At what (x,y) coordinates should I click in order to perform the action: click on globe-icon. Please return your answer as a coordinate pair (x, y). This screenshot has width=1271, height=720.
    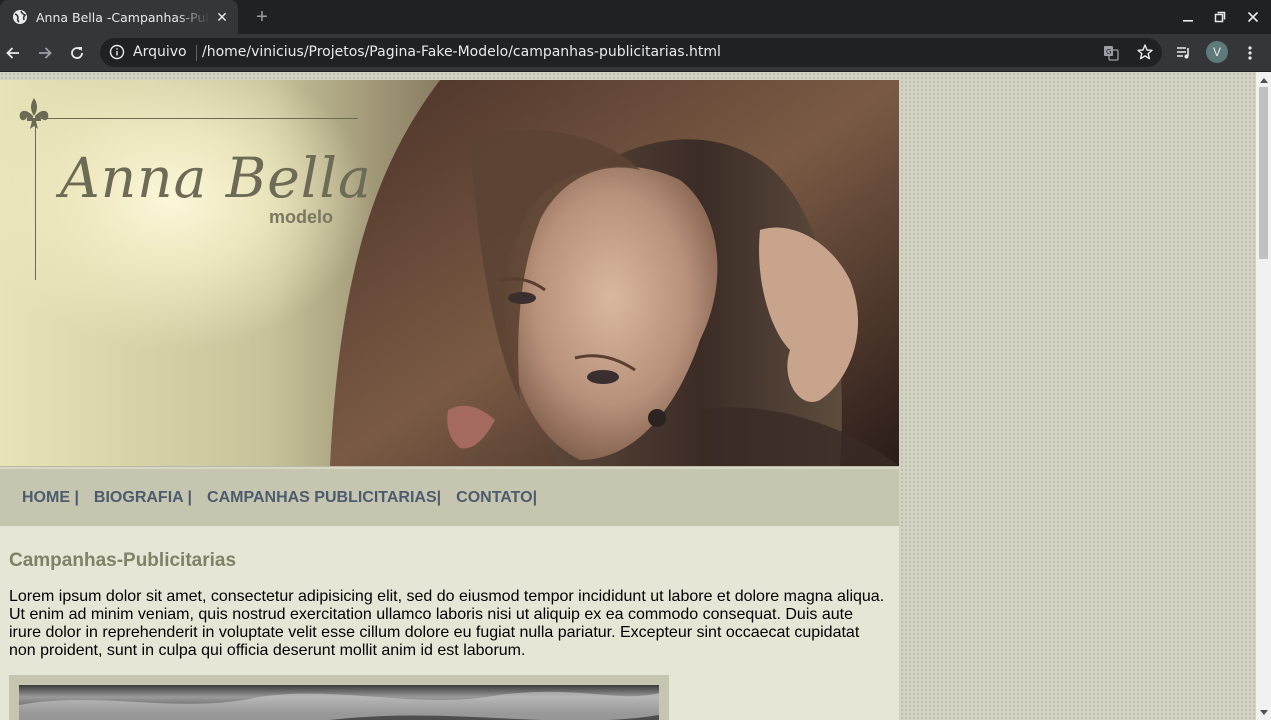
    Looking at the image, I should click on (20, 17).